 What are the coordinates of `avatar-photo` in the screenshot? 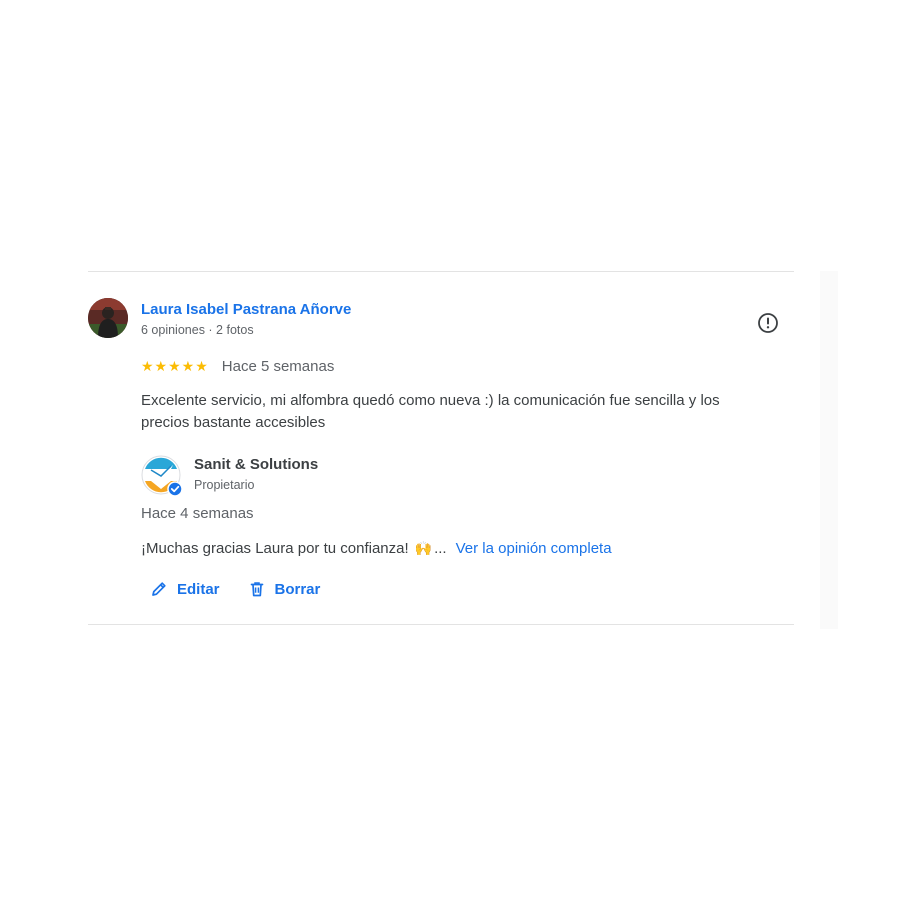 It's located at (108, 318).